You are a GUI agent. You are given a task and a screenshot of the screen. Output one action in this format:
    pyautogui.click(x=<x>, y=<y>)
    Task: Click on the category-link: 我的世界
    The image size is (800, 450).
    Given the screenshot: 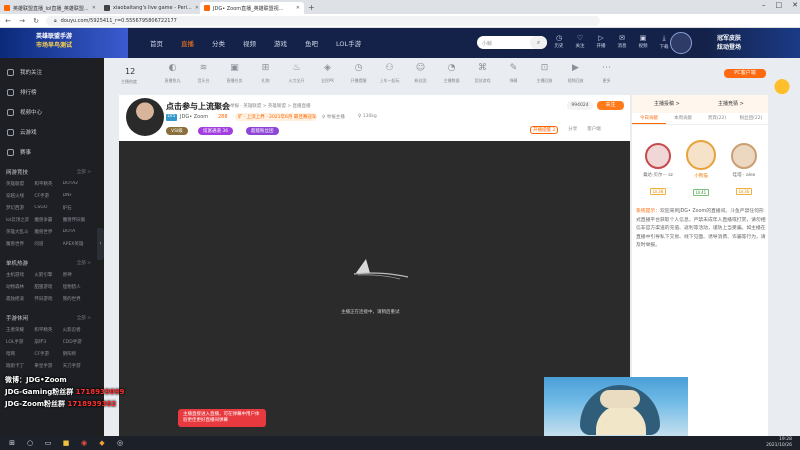 What is the action you would take?
    pyautogui.click(x=77, y=299)
    